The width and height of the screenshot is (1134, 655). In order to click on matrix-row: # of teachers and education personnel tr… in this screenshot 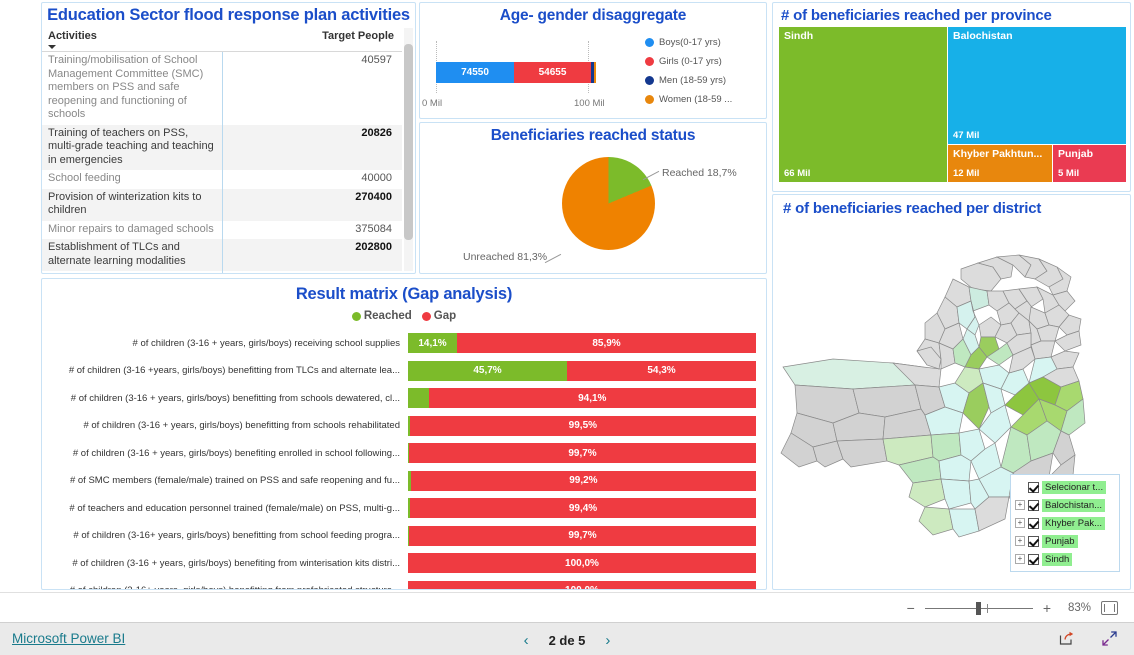, I will do `click(404, 508)`.